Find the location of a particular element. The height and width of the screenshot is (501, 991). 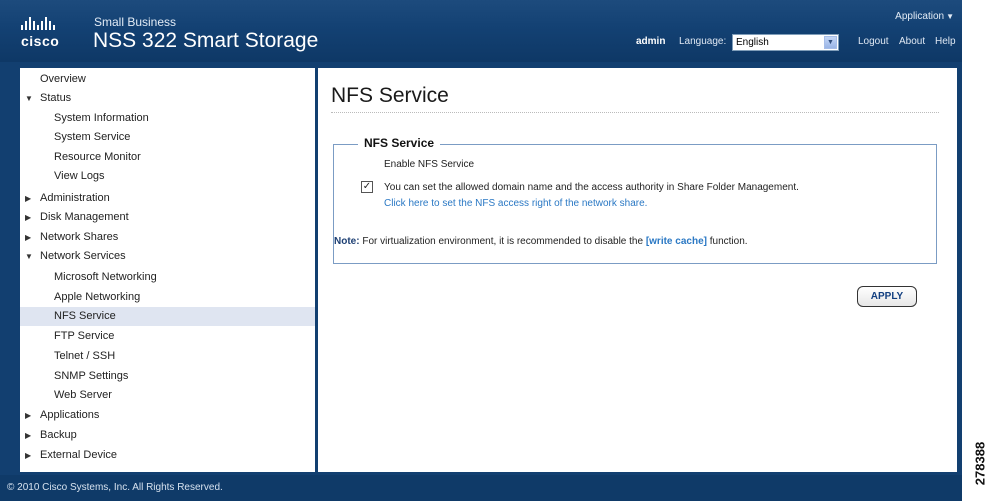

sidebar-item-administration: ▶ Administration is located at coordinates (167, 198).